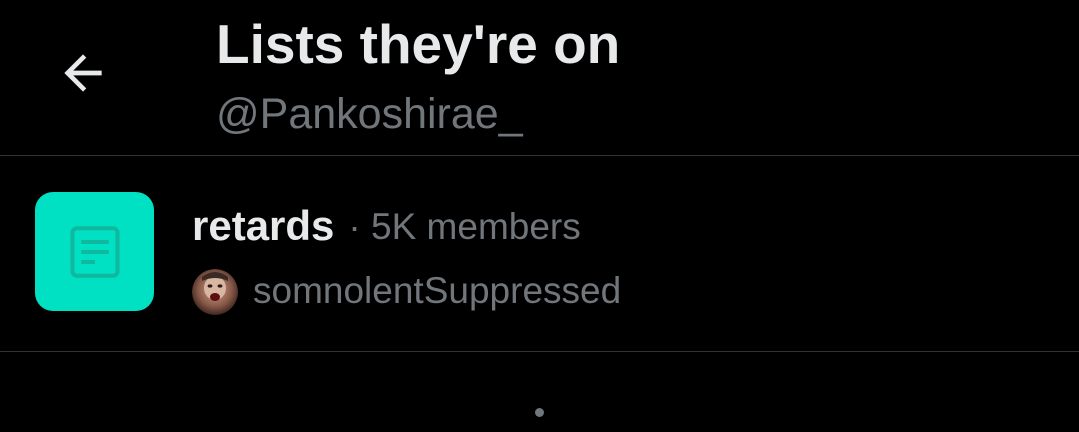  I want to click on list-avatar, so click(94, 251).